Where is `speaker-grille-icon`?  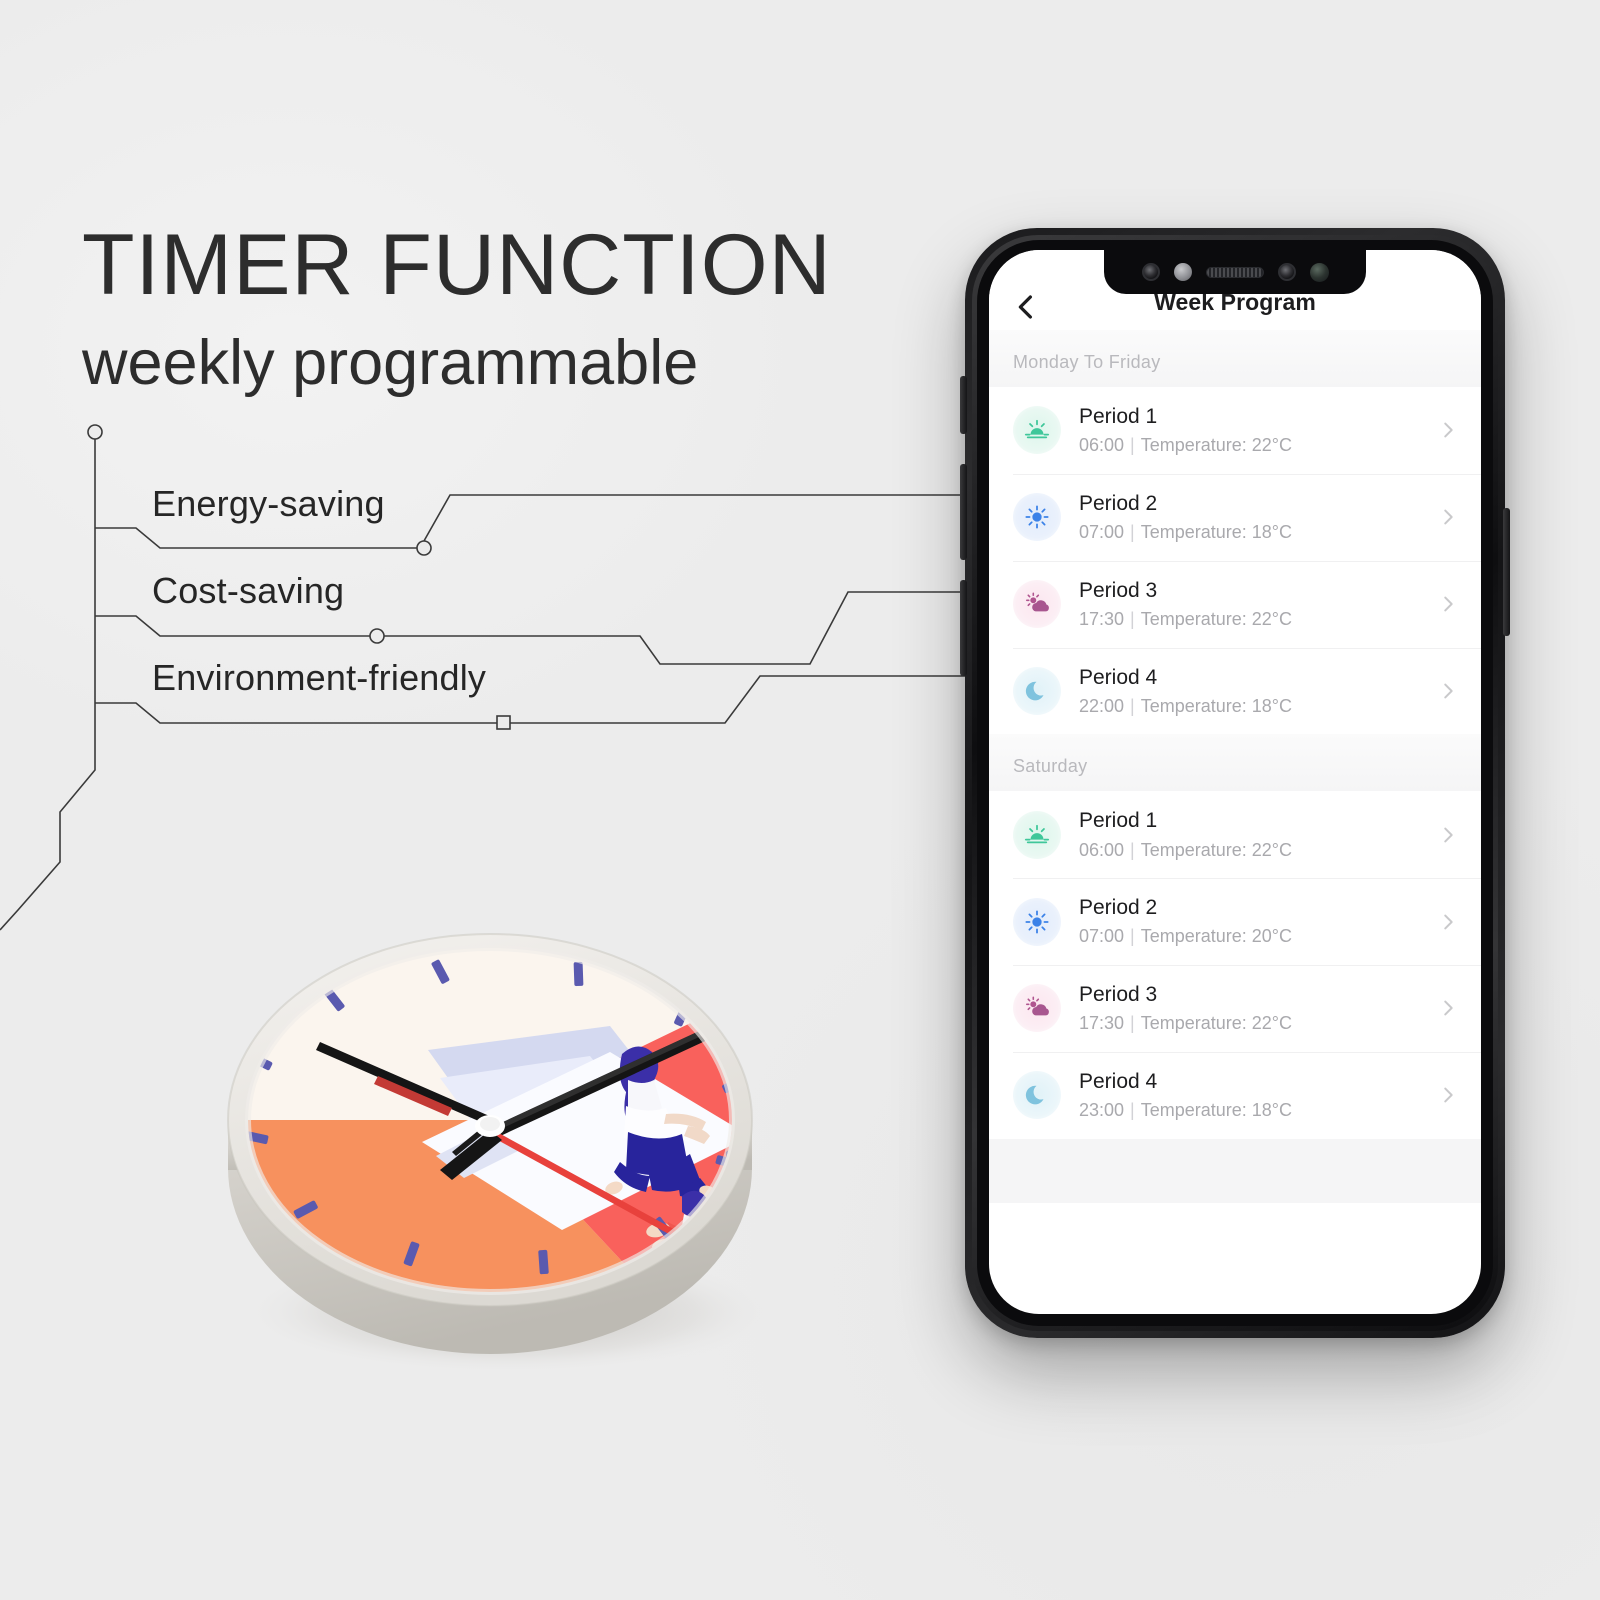
speaker-grille-icon is located at coordinates (1234, 272).